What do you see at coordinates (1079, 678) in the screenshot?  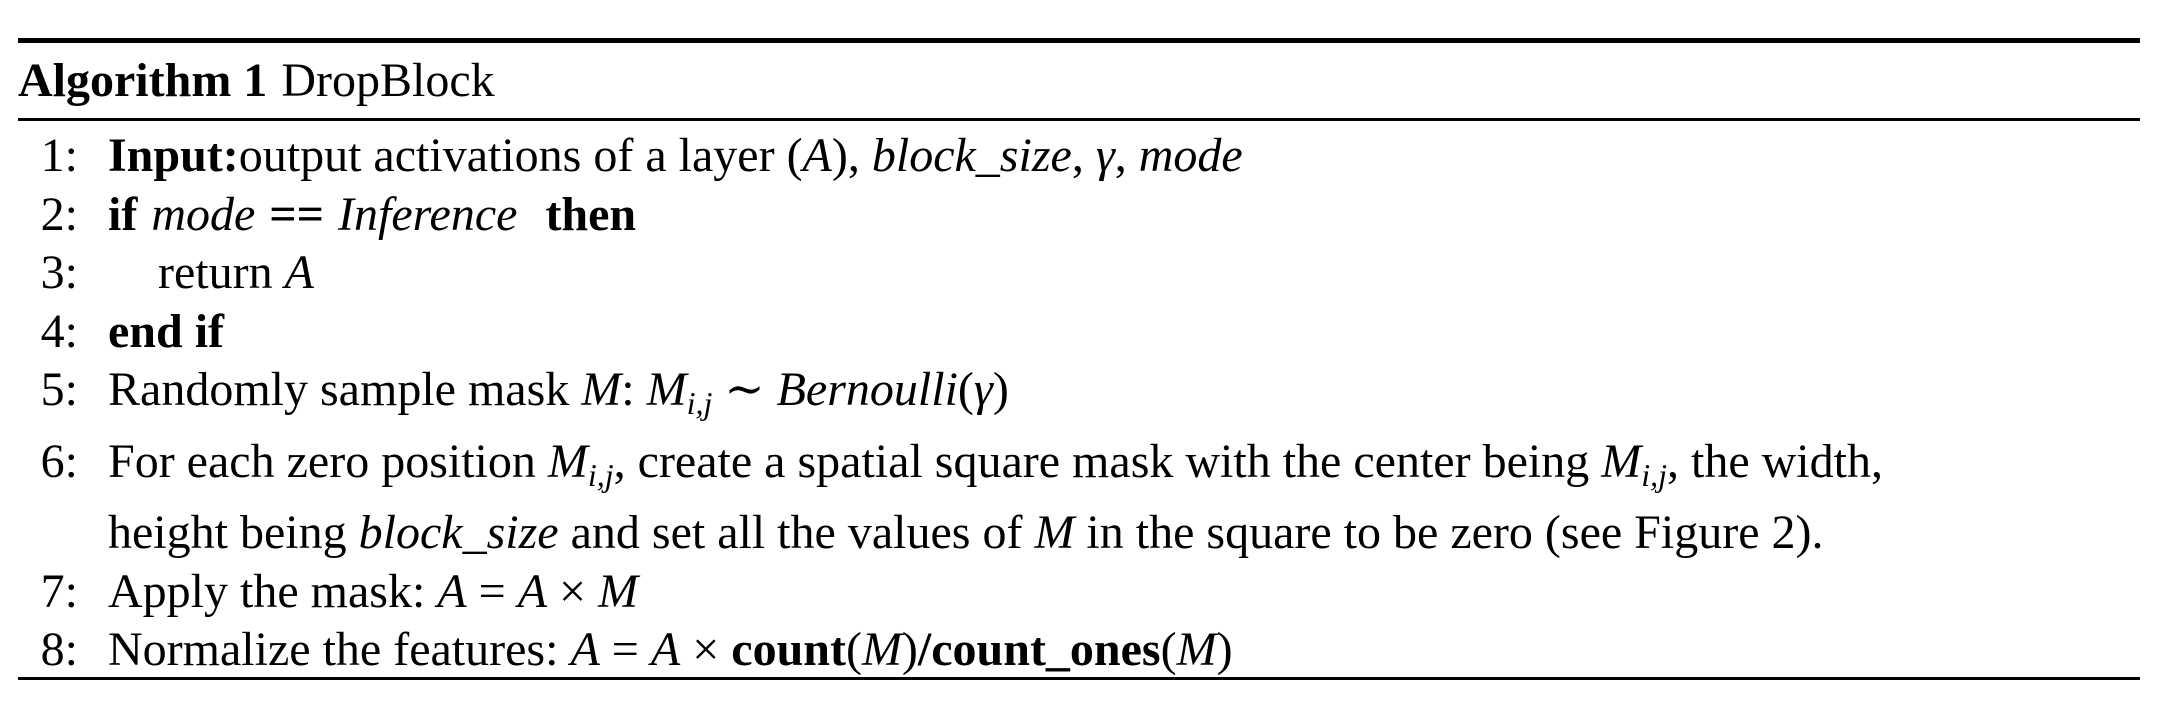 I see `bottom-rule` at bounding box center [1079, 678].